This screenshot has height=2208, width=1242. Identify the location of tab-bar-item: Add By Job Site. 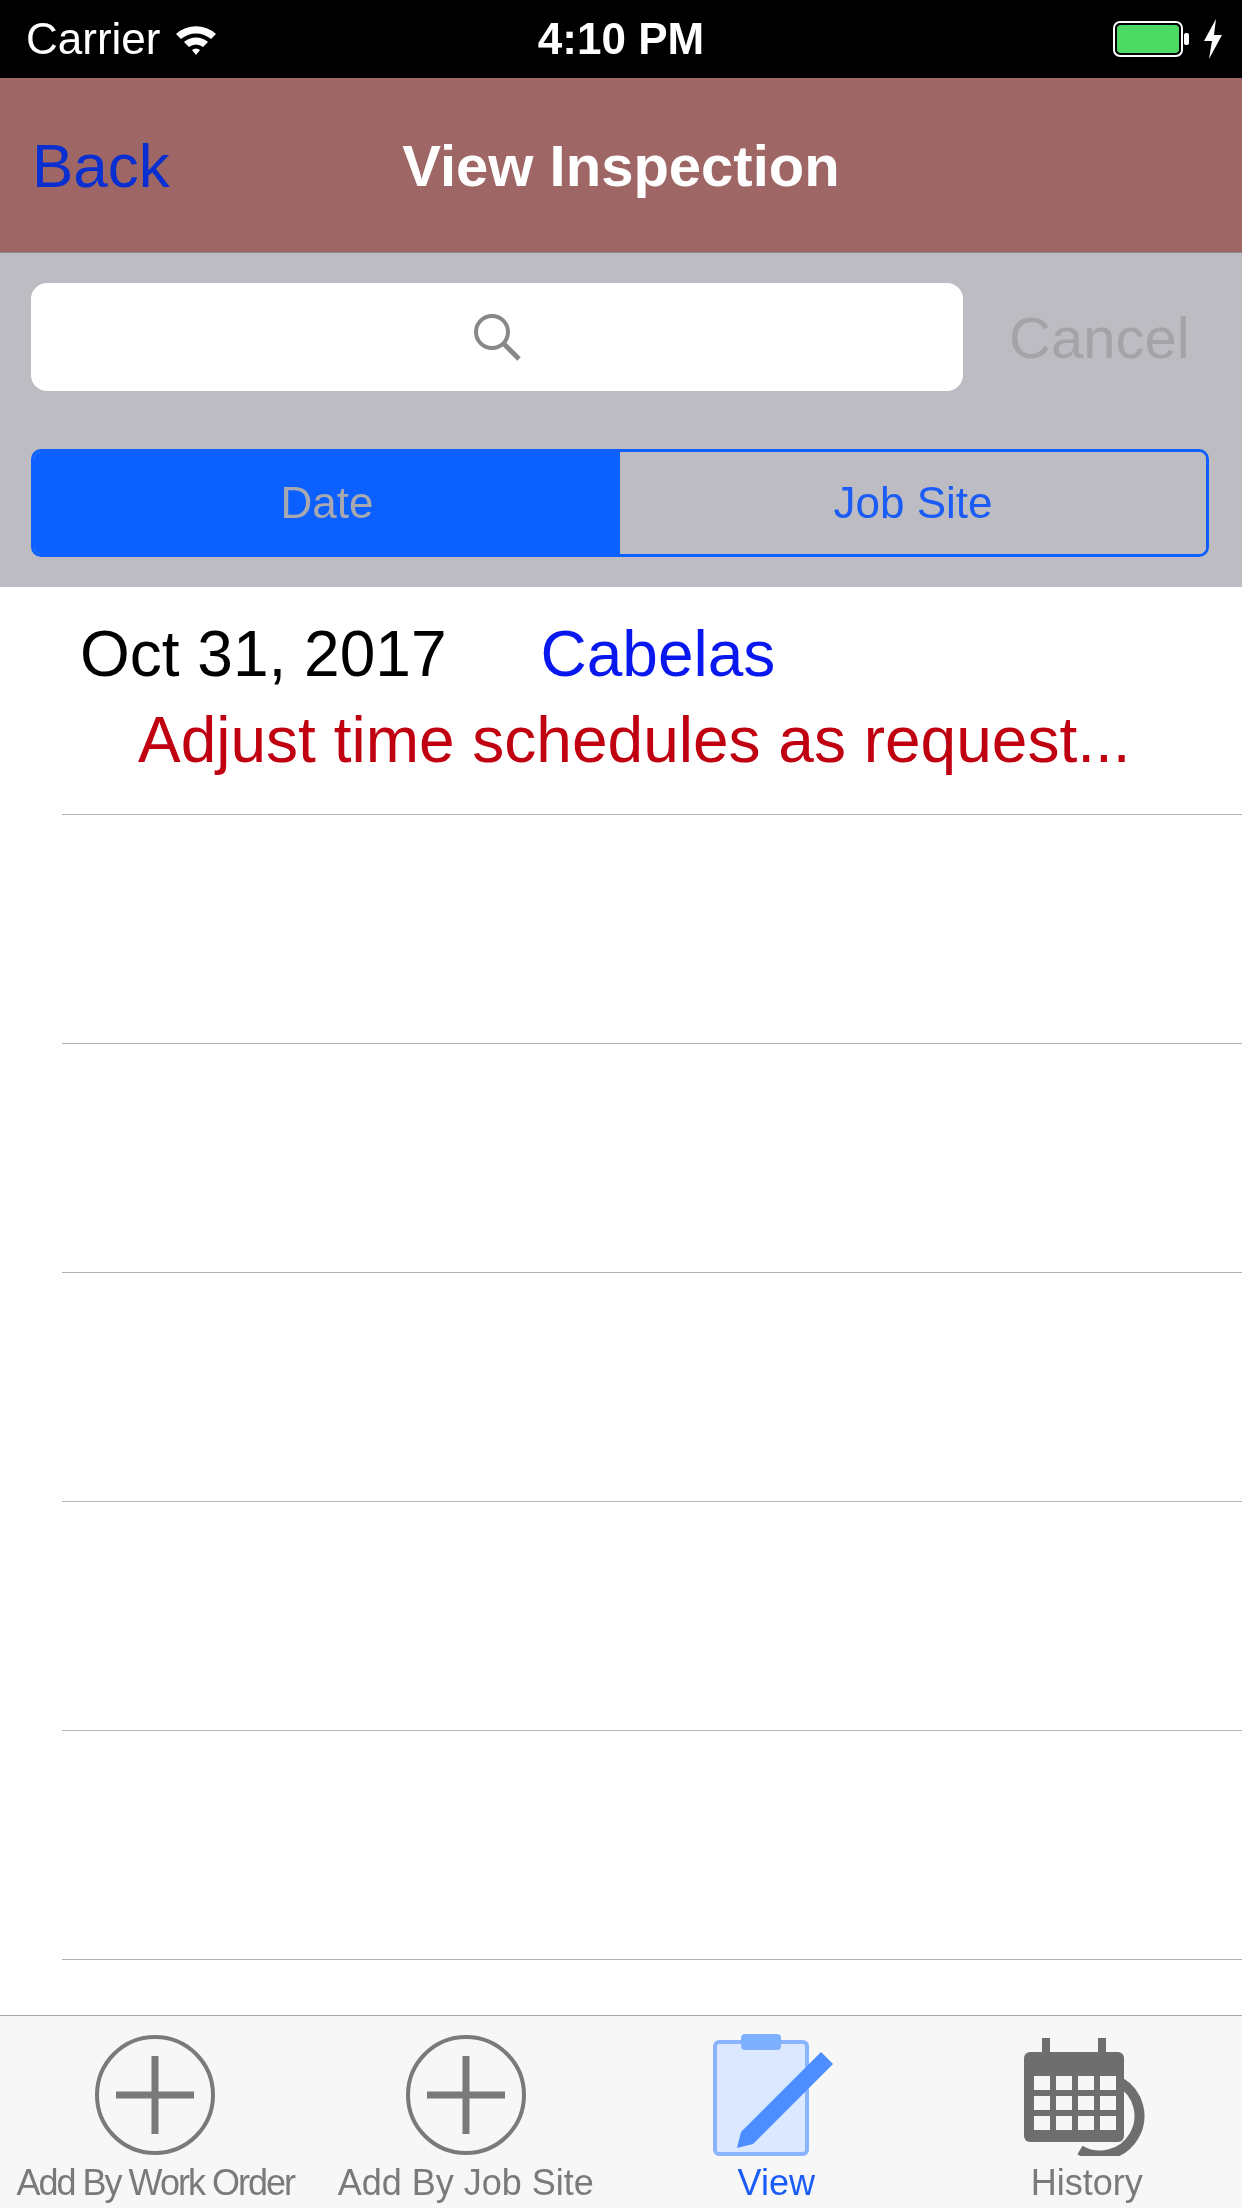
(465, 2112).